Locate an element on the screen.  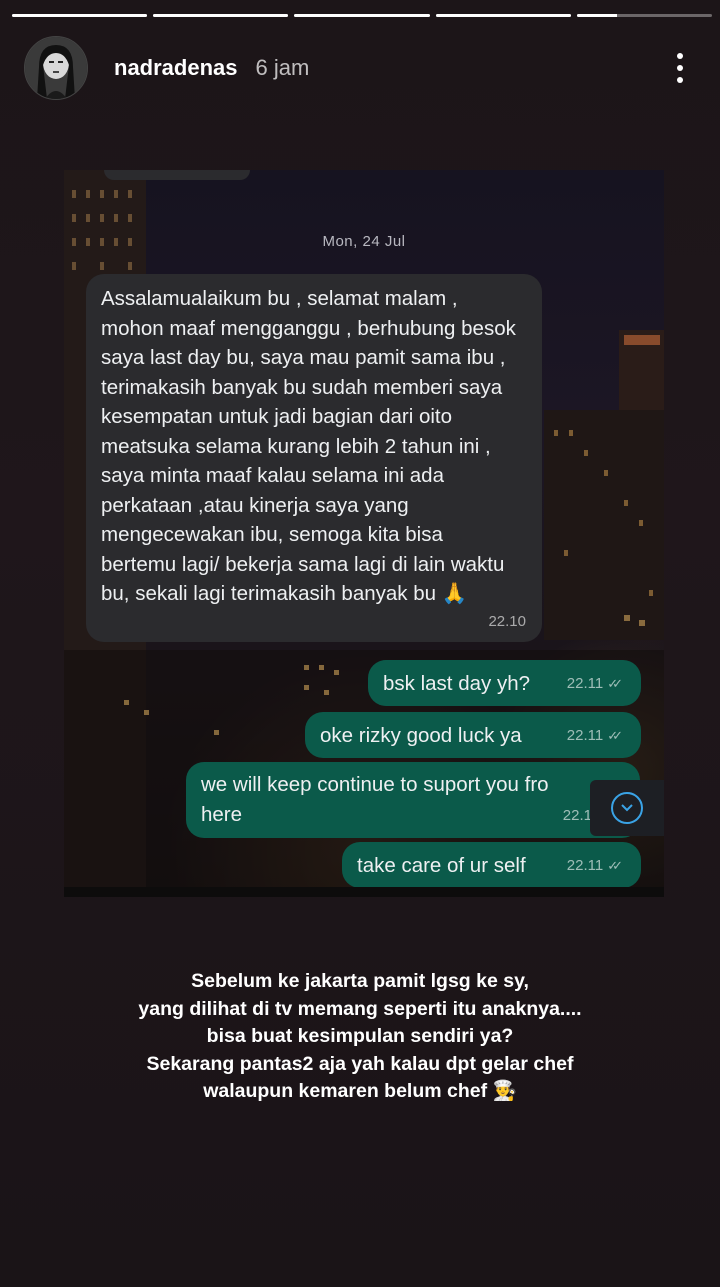
progress-segment-current is located at coordinates (644, 15).